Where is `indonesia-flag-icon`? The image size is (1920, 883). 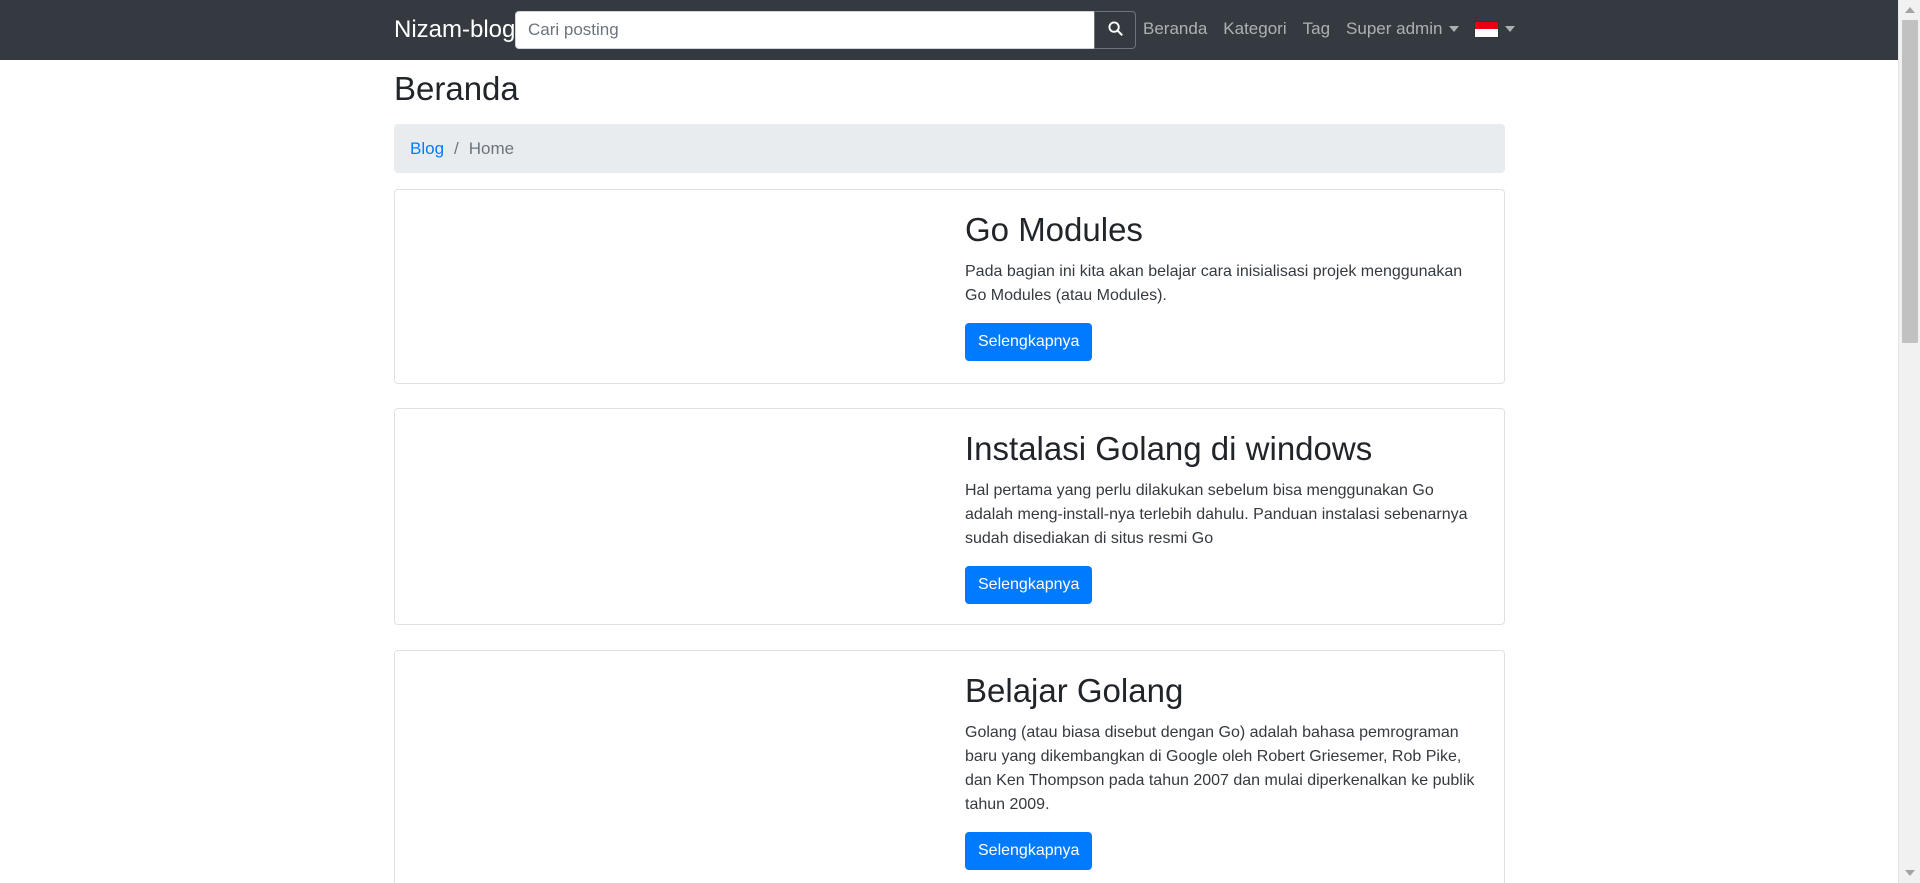
indonesia-flag-icon is located at coordinates (1487, 29).